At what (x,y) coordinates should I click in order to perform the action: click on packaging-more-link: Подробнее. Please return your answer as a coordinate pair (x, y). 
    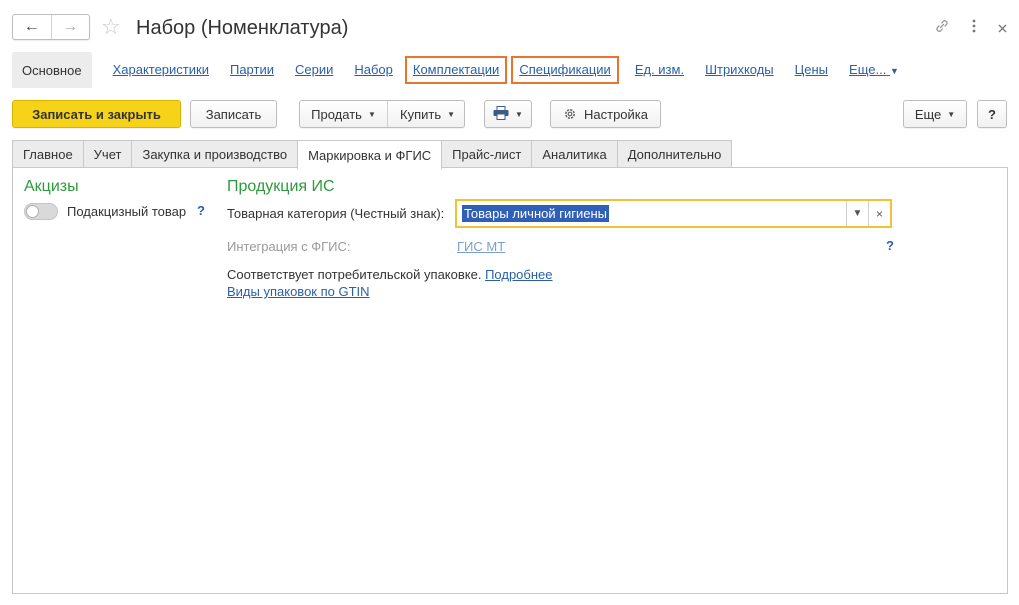
    Looking at the image, I should click on (518, 274).